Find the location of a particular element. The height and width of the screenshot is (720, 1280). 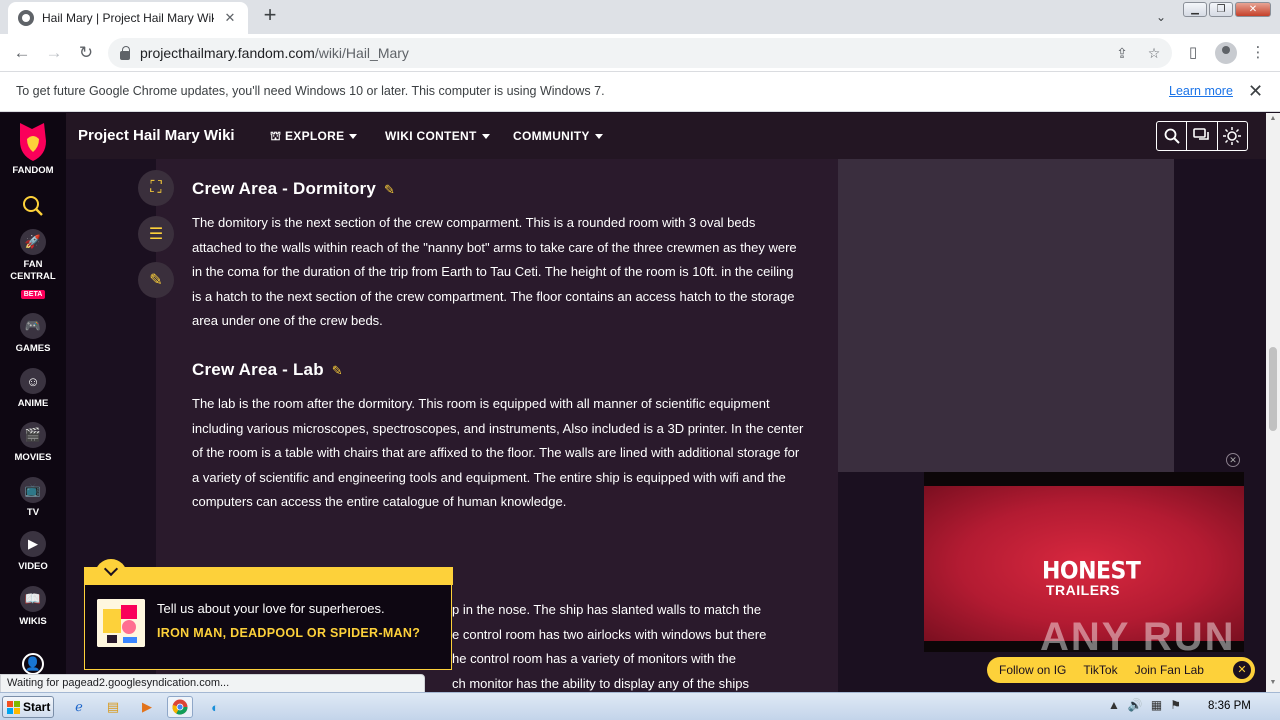

start-button: Start is located at coordinates (28, 707).